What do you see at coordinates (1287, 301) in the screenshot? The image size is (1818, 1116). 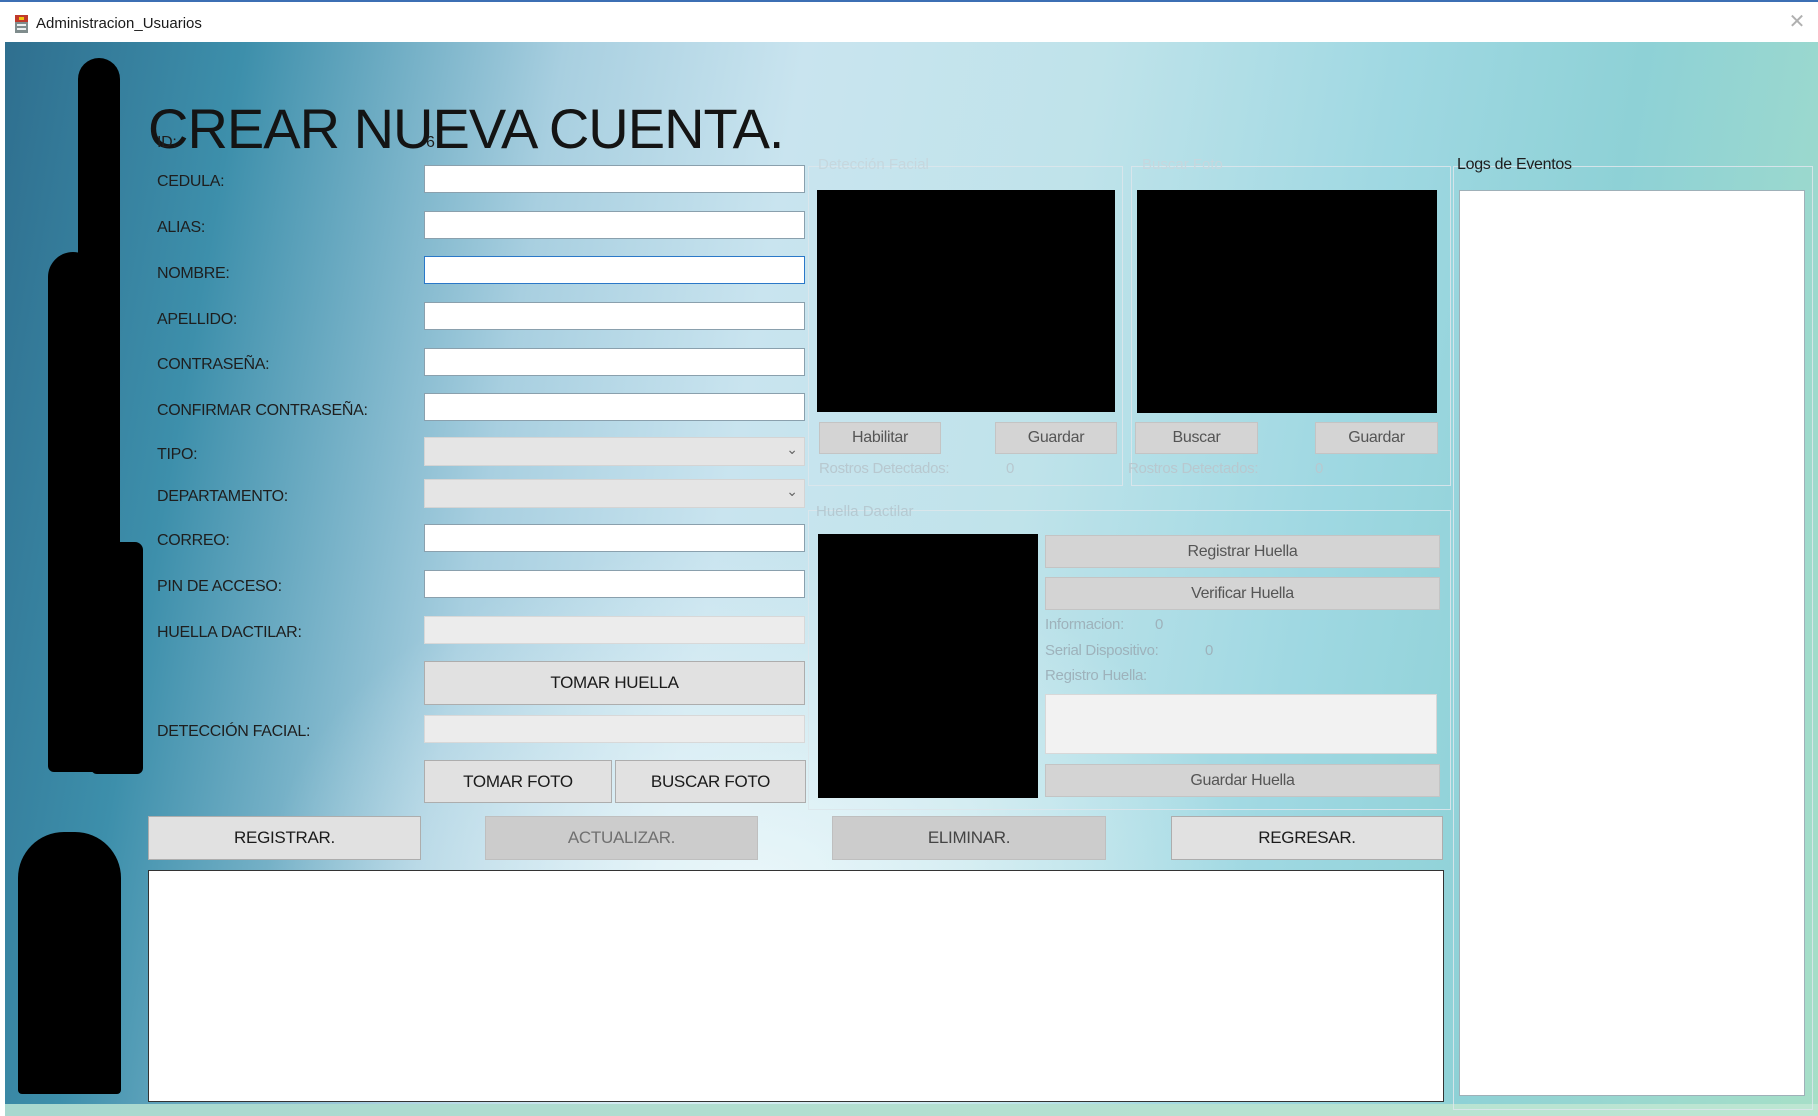 I see `photo-preview` at bounding box center [1287, 301].